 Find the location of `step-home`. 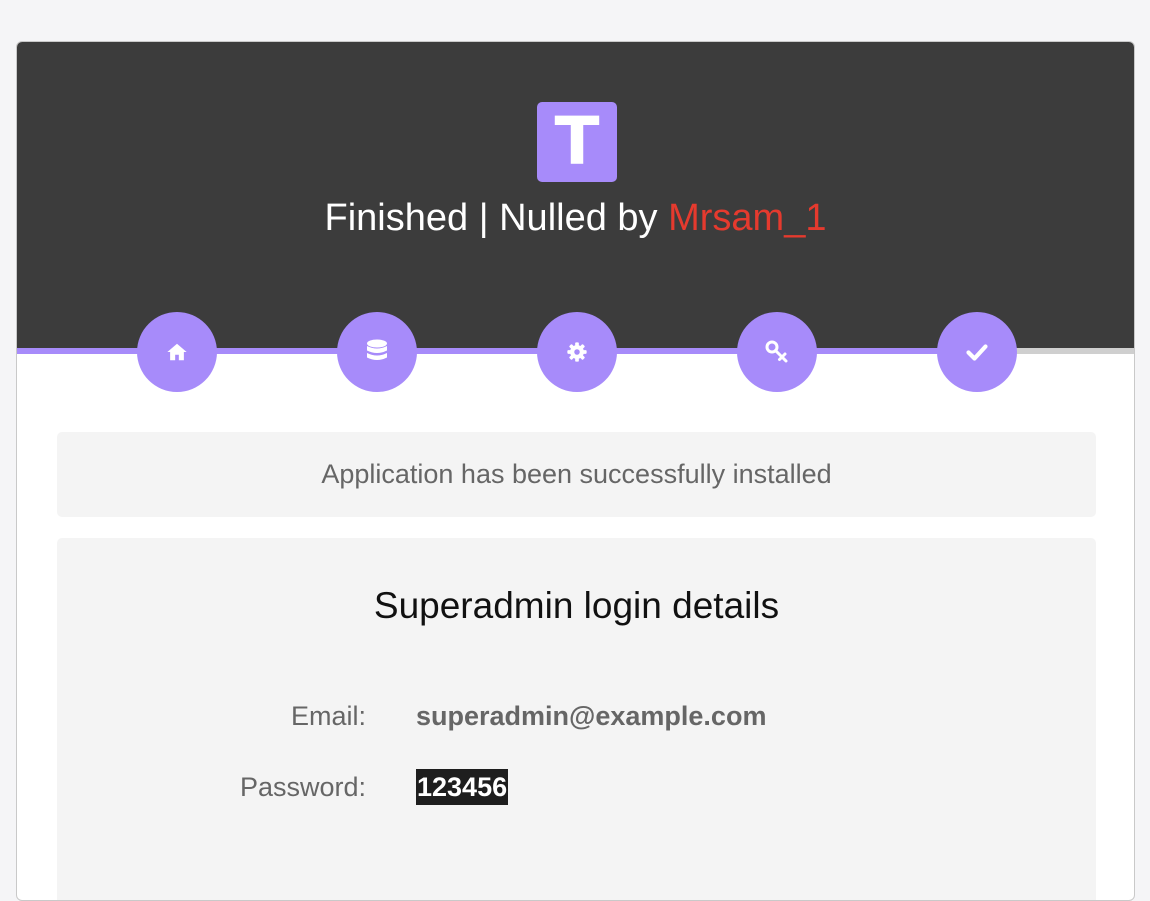

step-home is located at coordinates (177, 352).